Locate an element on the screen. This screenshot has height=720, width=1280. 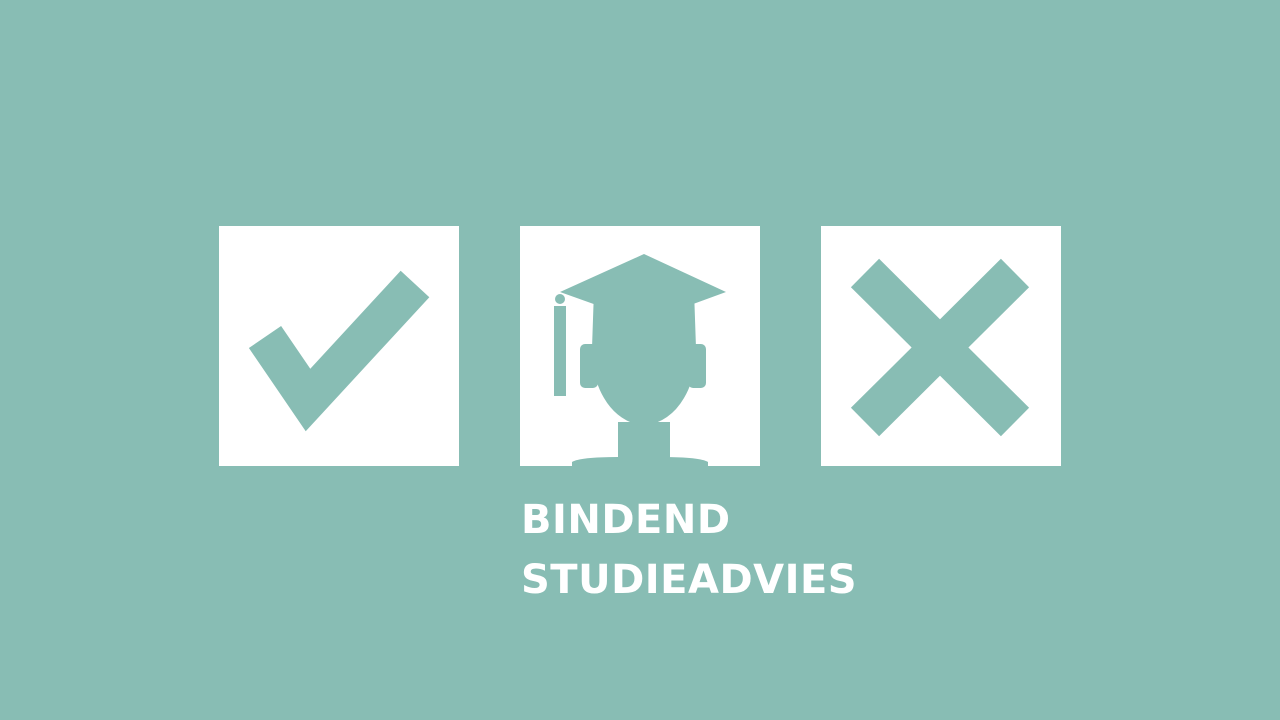
title-text: BINDEND STUDIEADVIES is located at coordinates (689, 550).